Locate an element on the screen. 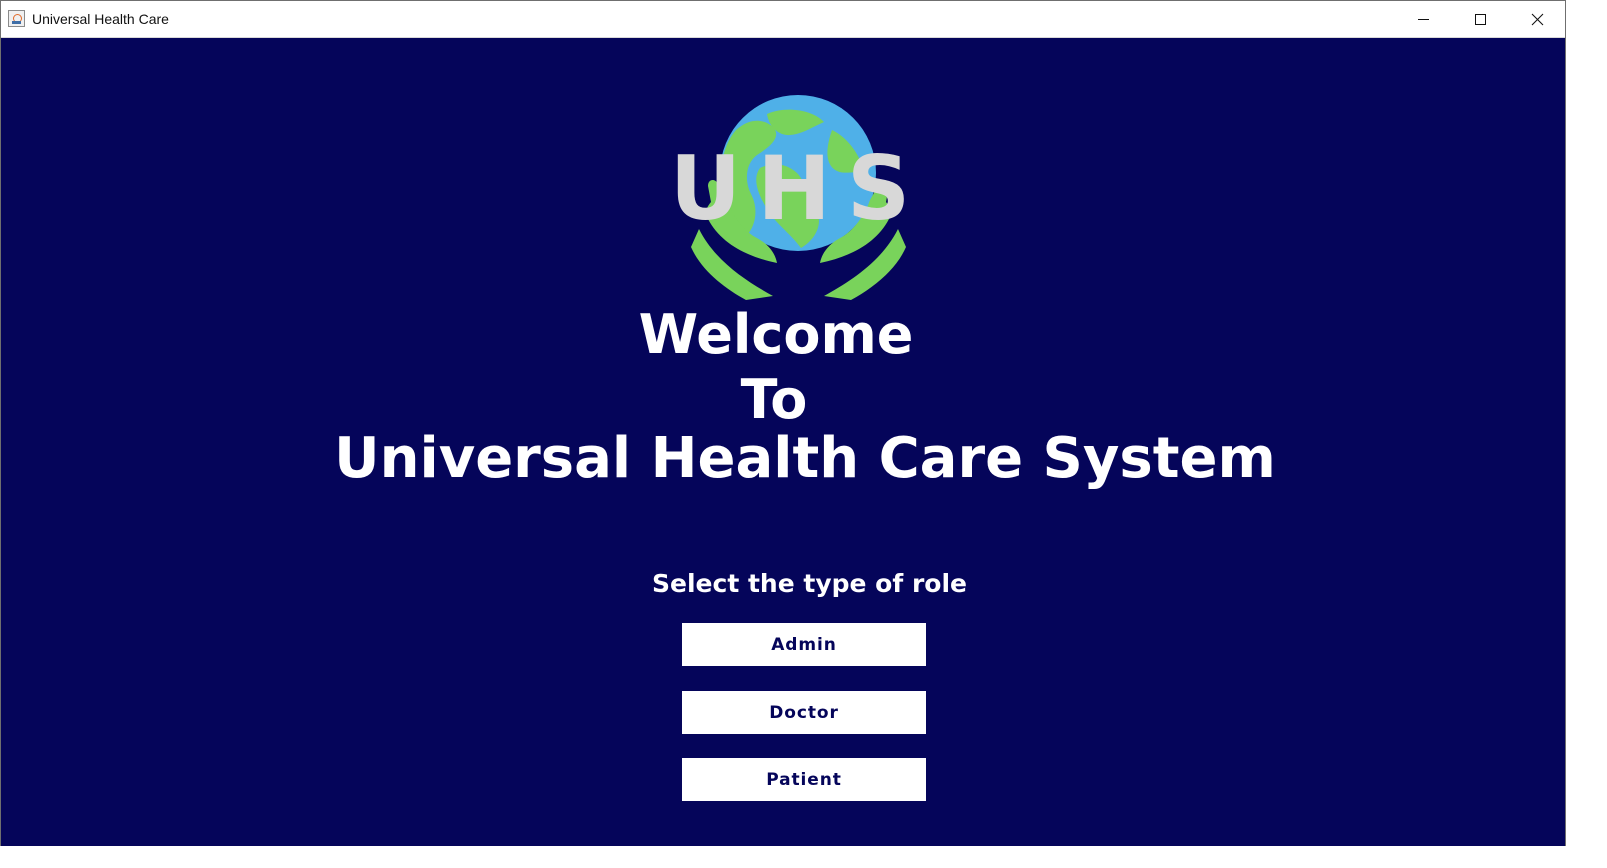  uhs-logo: UHS is located at coordinates (798, 197).